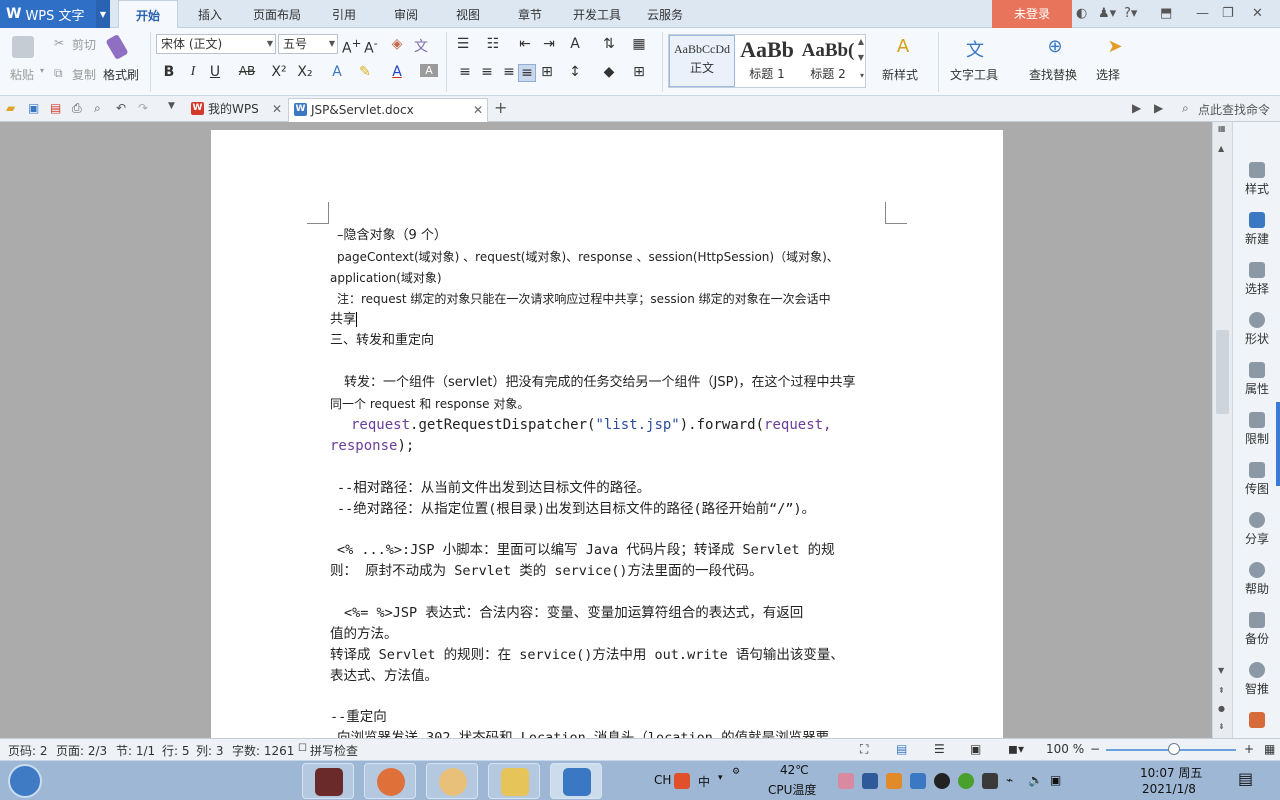 The image size is (1280, 800). Describe the element at coordinates (662, 780) in the screenshot. I see `ime-language: CH` at that location.